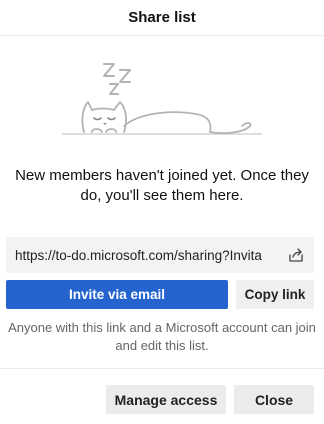  Describe the element at coordinates (274, 399) in the screenshot. I see `close-button: Close` at that location.